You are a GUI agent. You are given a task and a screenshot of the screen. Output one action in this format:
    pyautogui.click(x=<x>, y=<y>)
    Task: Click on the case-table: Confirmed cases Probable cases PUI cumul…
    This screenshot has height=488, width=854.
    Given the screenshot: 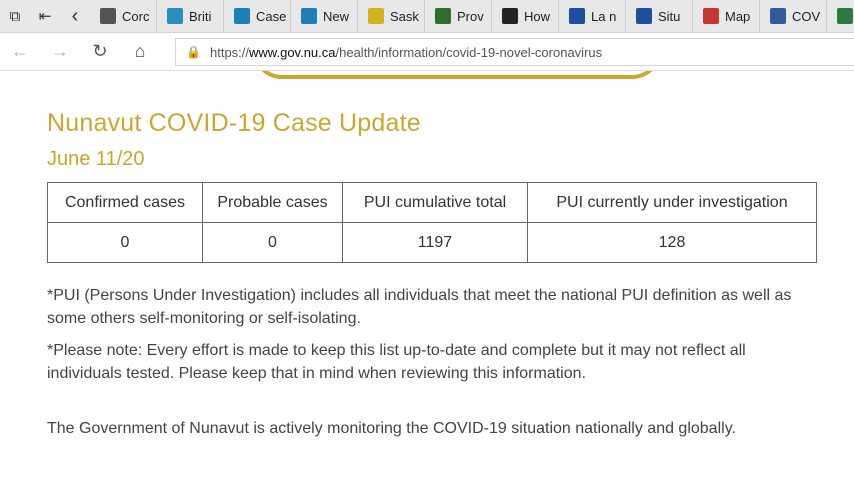 What is the action you would take?
    pyautogui.click(x=432, y=222)
    